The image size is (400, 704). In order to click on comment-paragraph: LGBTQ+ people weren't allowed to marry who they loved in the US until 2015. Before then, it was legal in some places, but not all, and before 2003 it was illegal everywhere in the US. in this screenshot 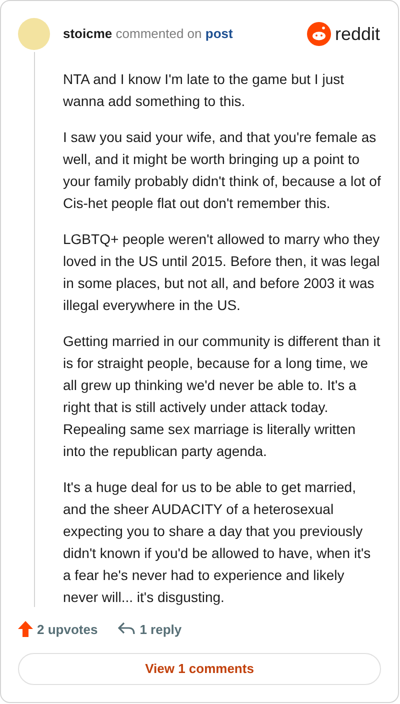, I will do `click(222, 272)`.